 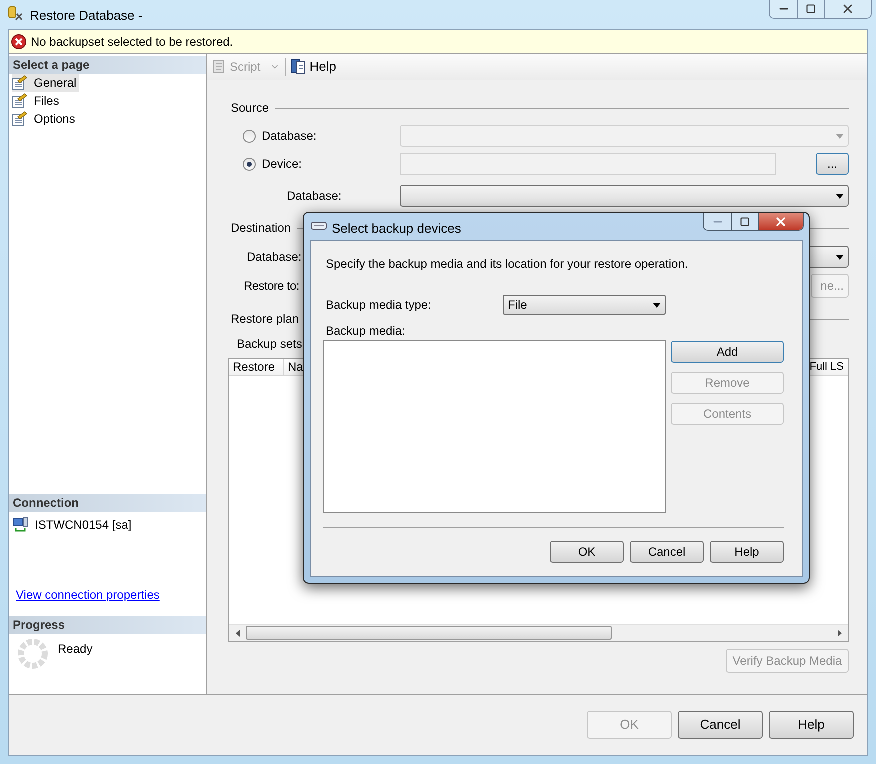 I want to click on minimize-button, so click(x=718, y=221).